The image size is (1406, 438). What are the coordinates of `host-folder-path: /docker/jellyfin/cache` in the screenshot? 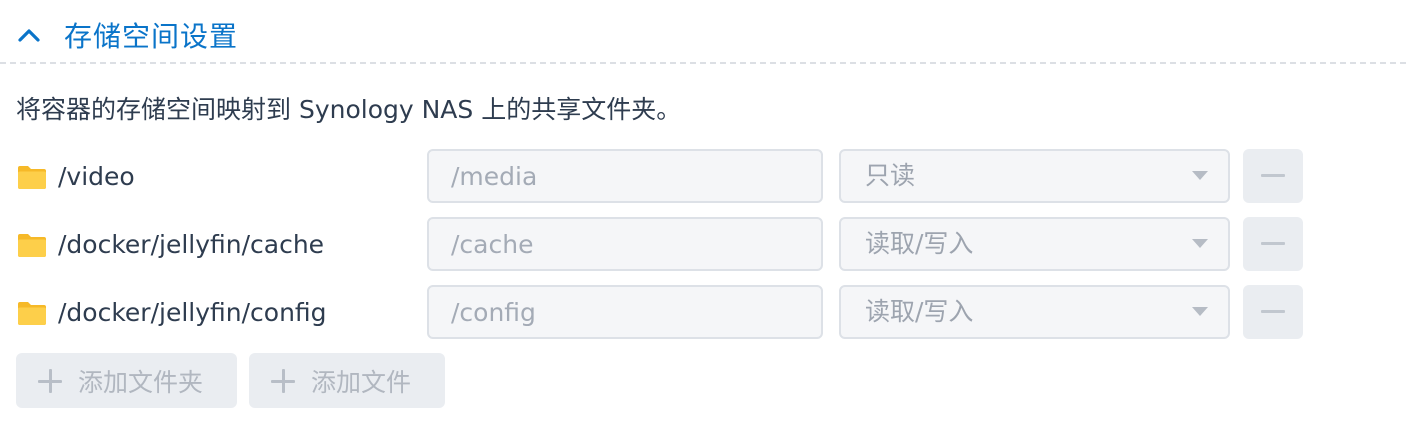 It's located at (191, 244).